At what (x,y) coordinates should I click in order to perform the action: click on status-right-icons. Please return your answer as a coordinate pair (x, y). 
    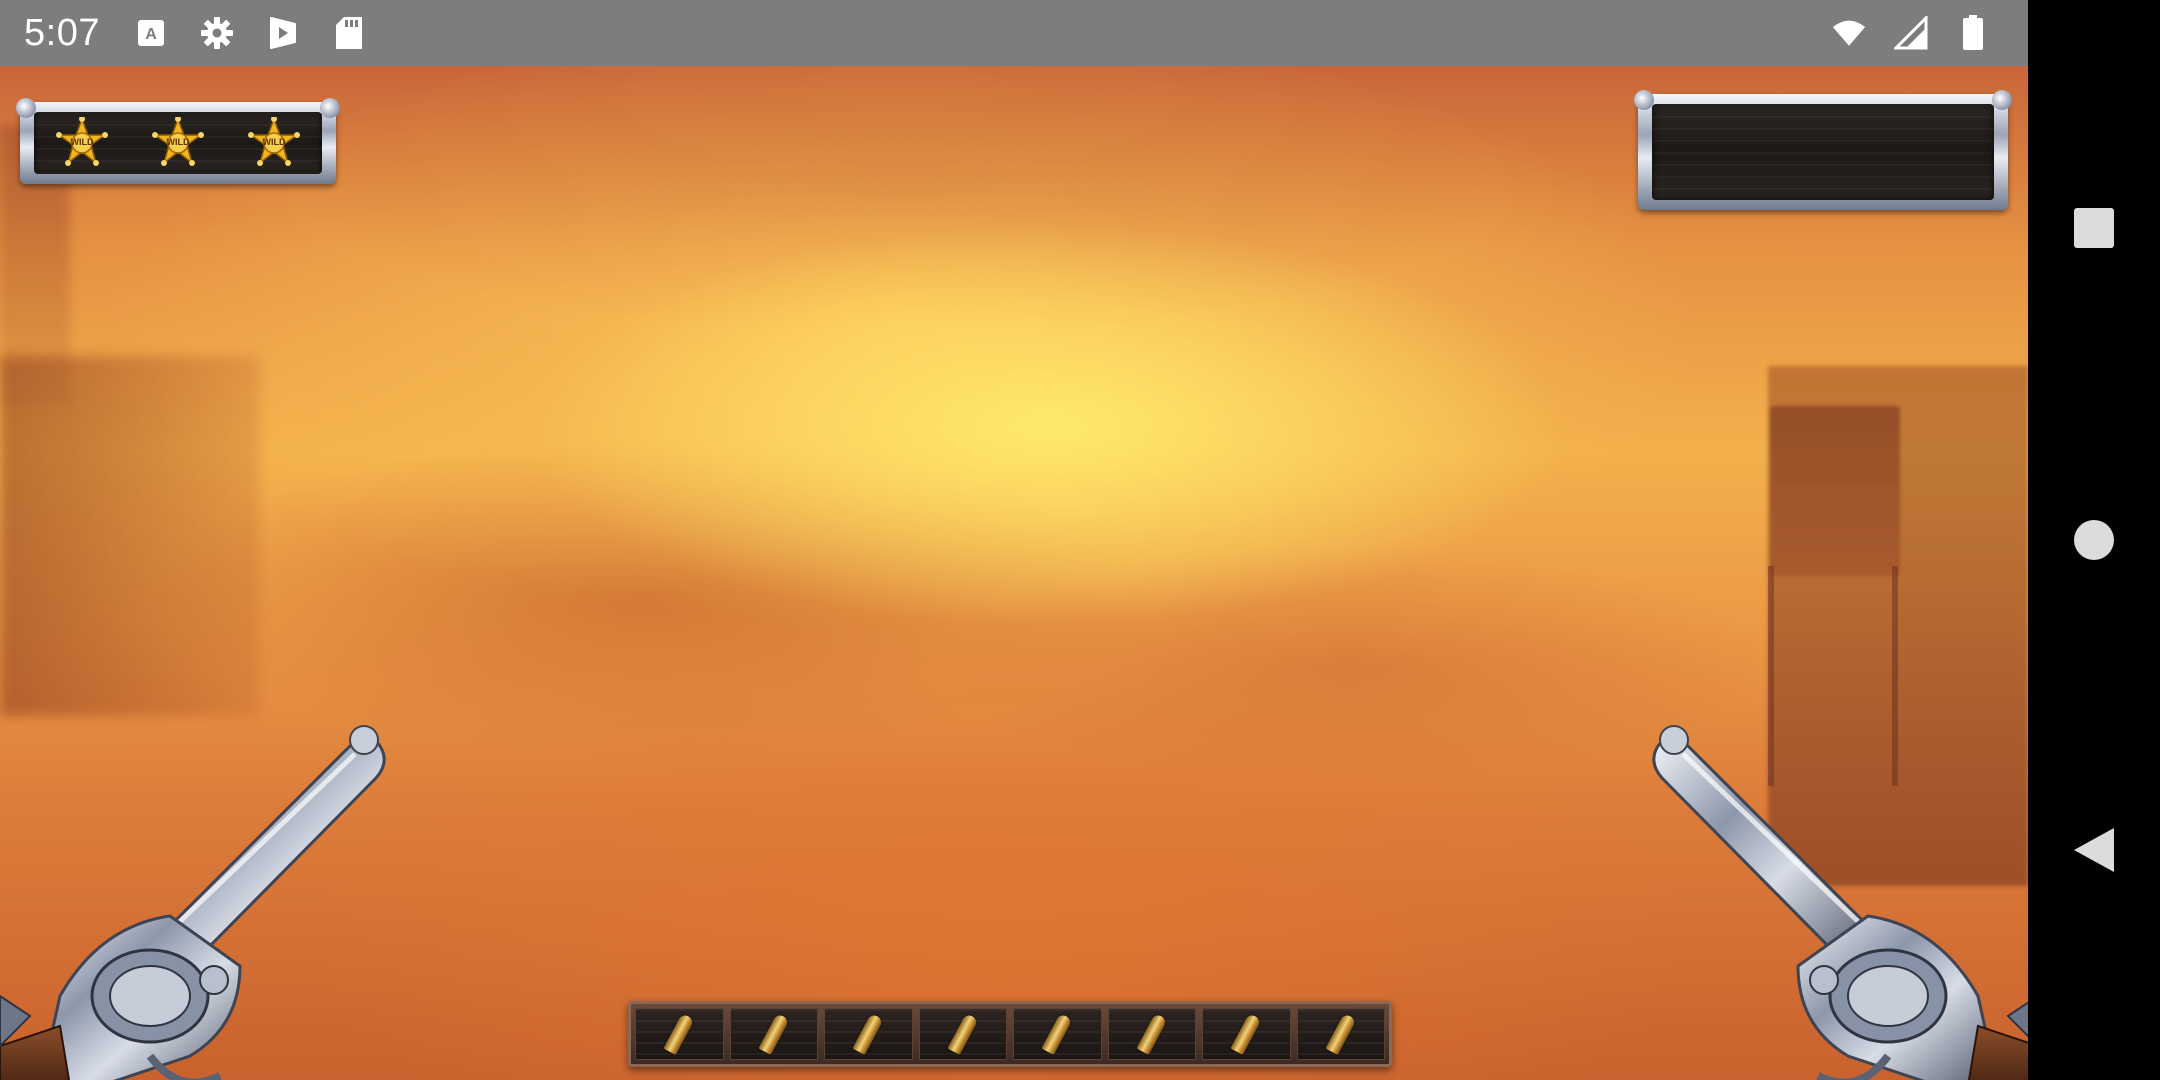
    Looking at the image, I should click on (1911, 32).